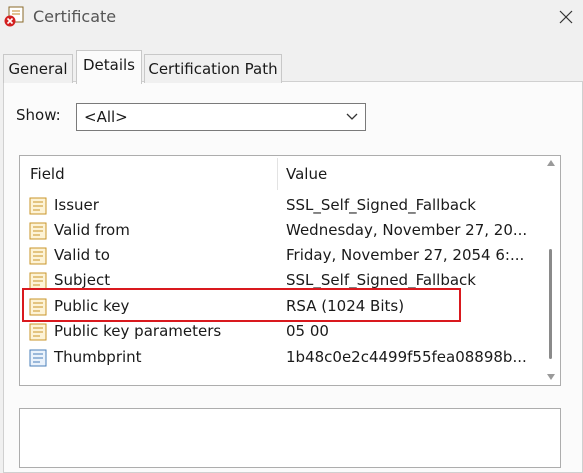  What do you see at coordinates (281, 206) in the screenshot?
I see `list-item: Issuer SSL_Self_Signed_Fallback` at bounding box center [281, 206].